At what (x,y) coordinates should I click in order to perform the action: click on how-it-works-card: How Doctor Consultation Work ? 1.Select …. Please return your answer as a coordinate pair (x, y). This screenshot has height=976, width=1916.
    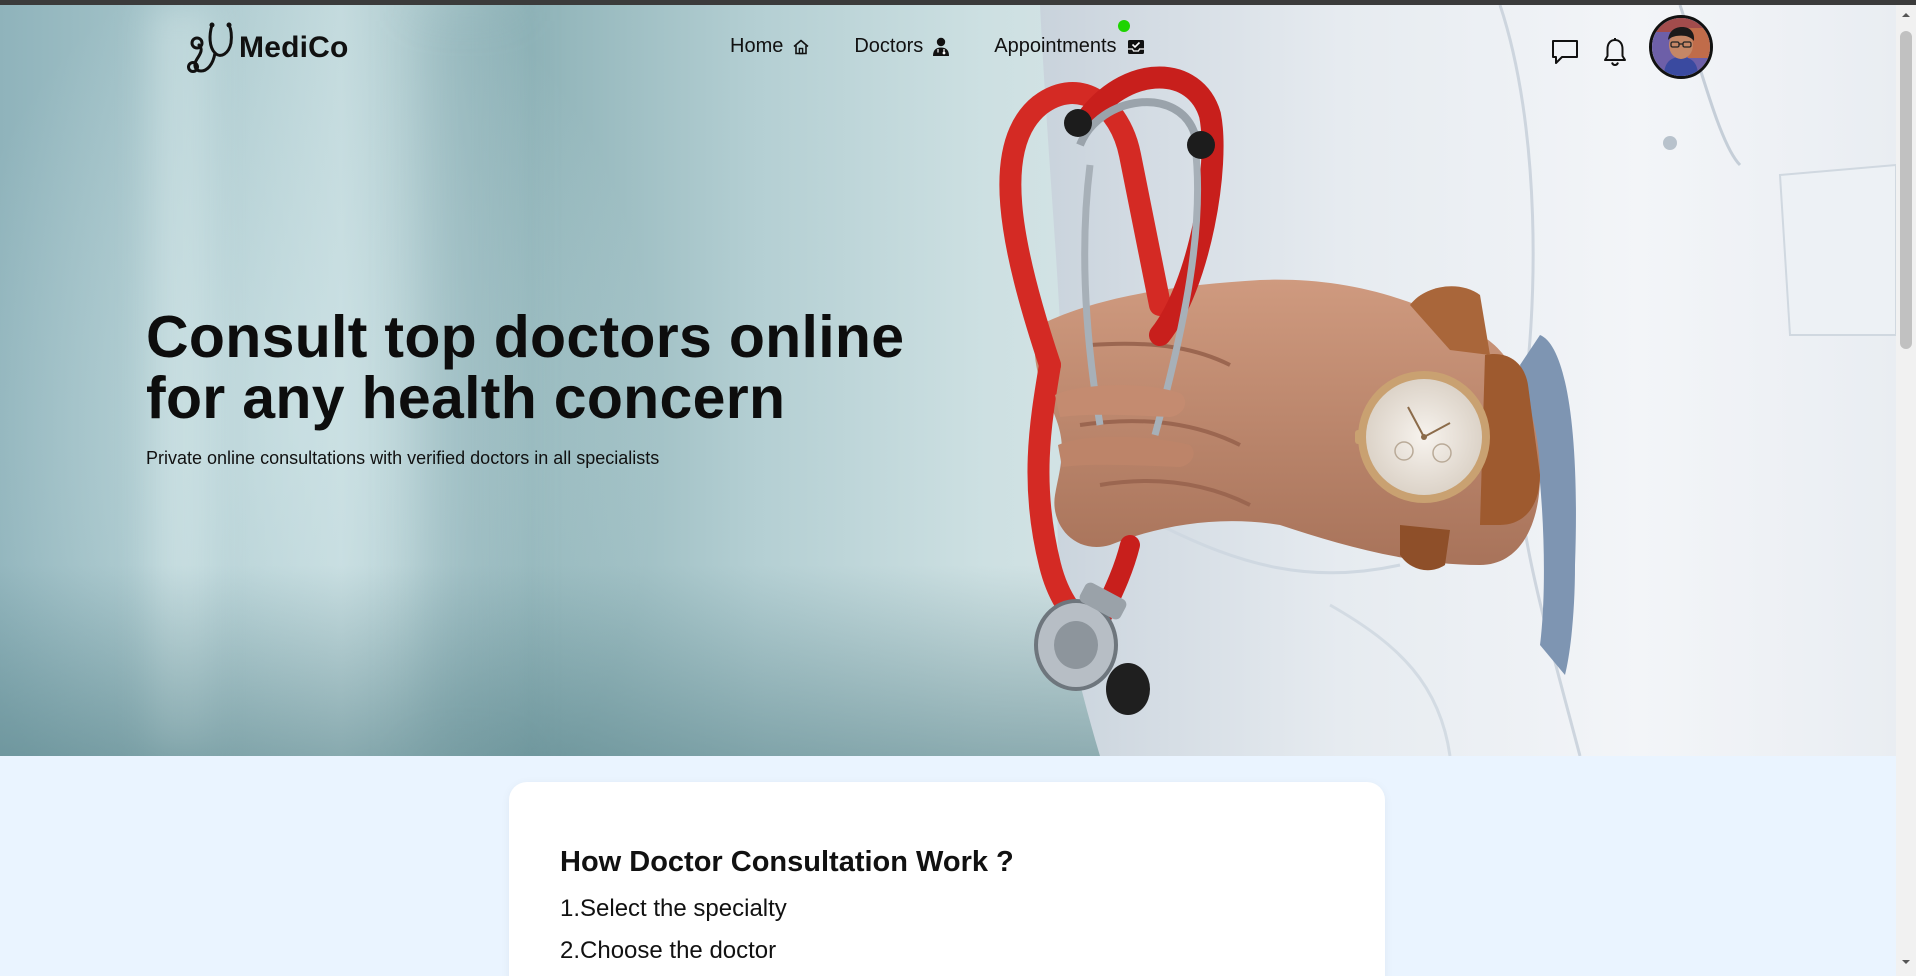
    Looking at the image, I should click on (947, 879).